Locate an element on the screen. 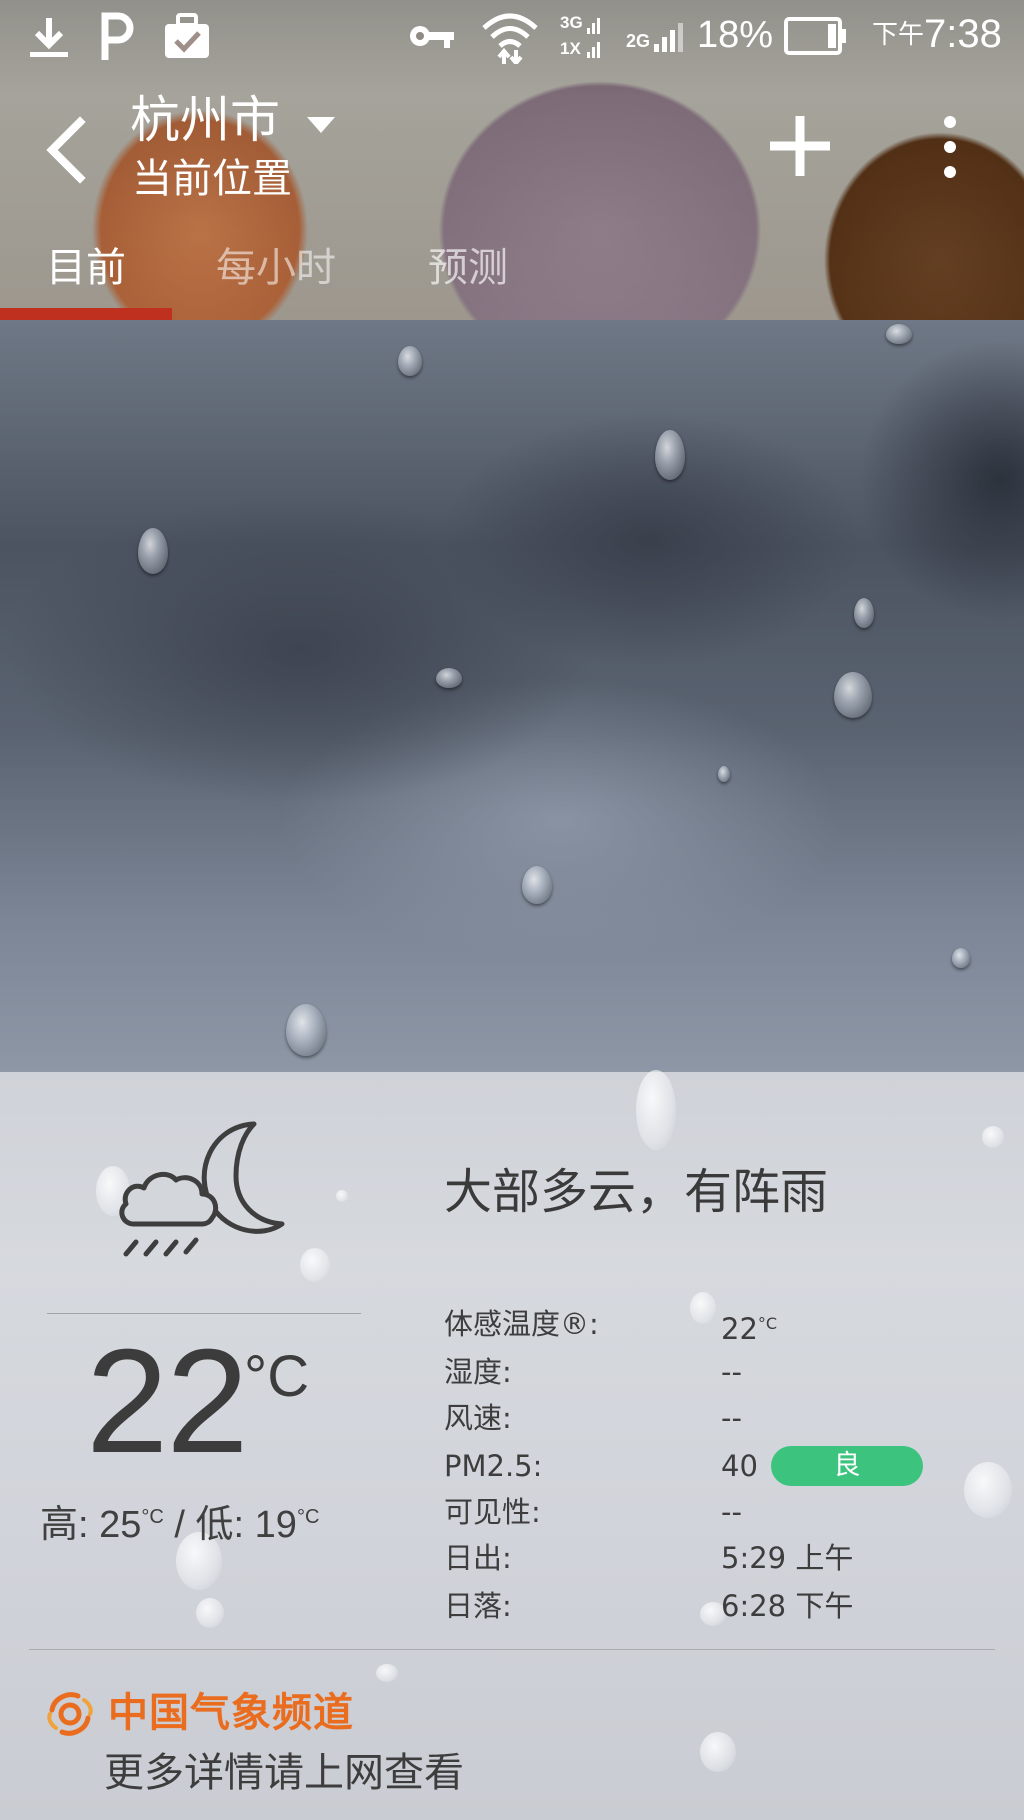 This screenshot has height=1820, width=1024. network-3g-label: 3G is located at coordinates (571, 22).